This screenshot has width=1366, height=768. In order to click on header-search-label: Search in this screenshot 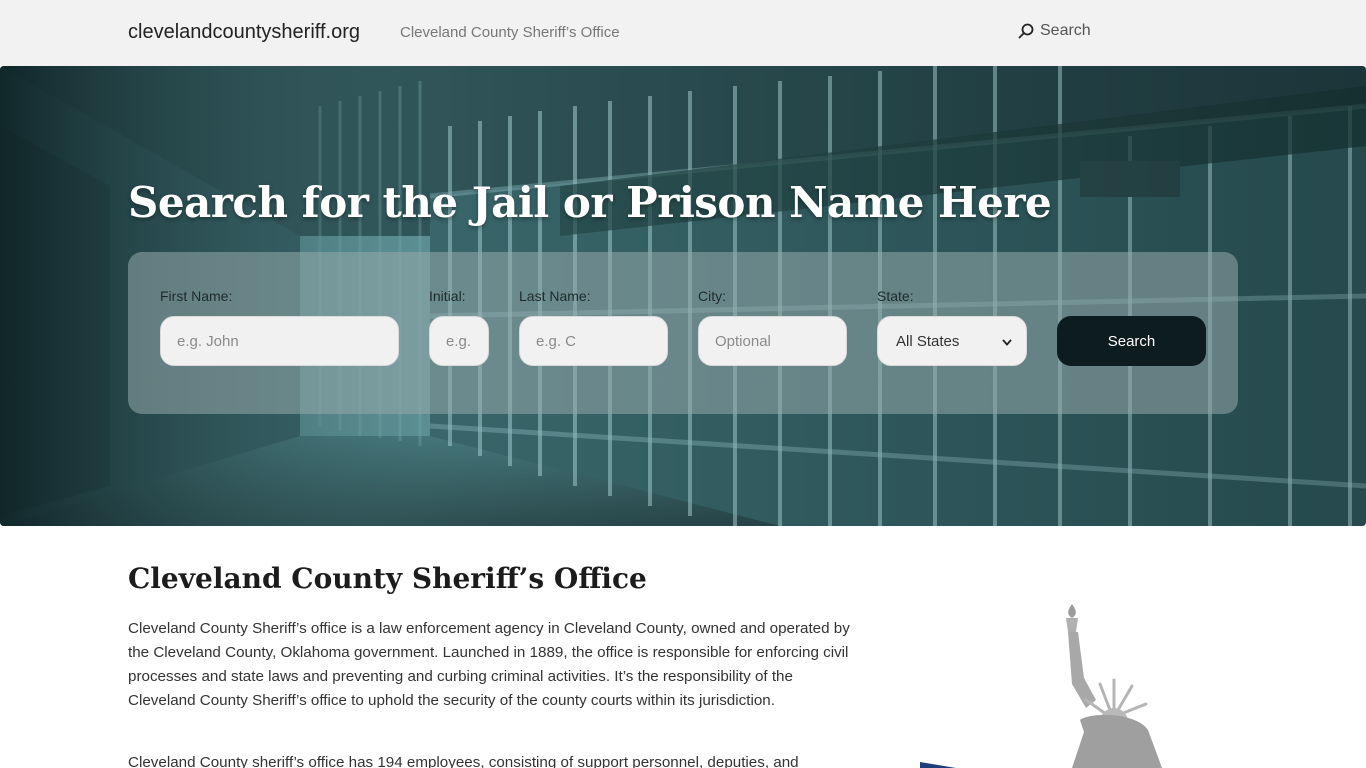, I will do `click(1065, 30)`.